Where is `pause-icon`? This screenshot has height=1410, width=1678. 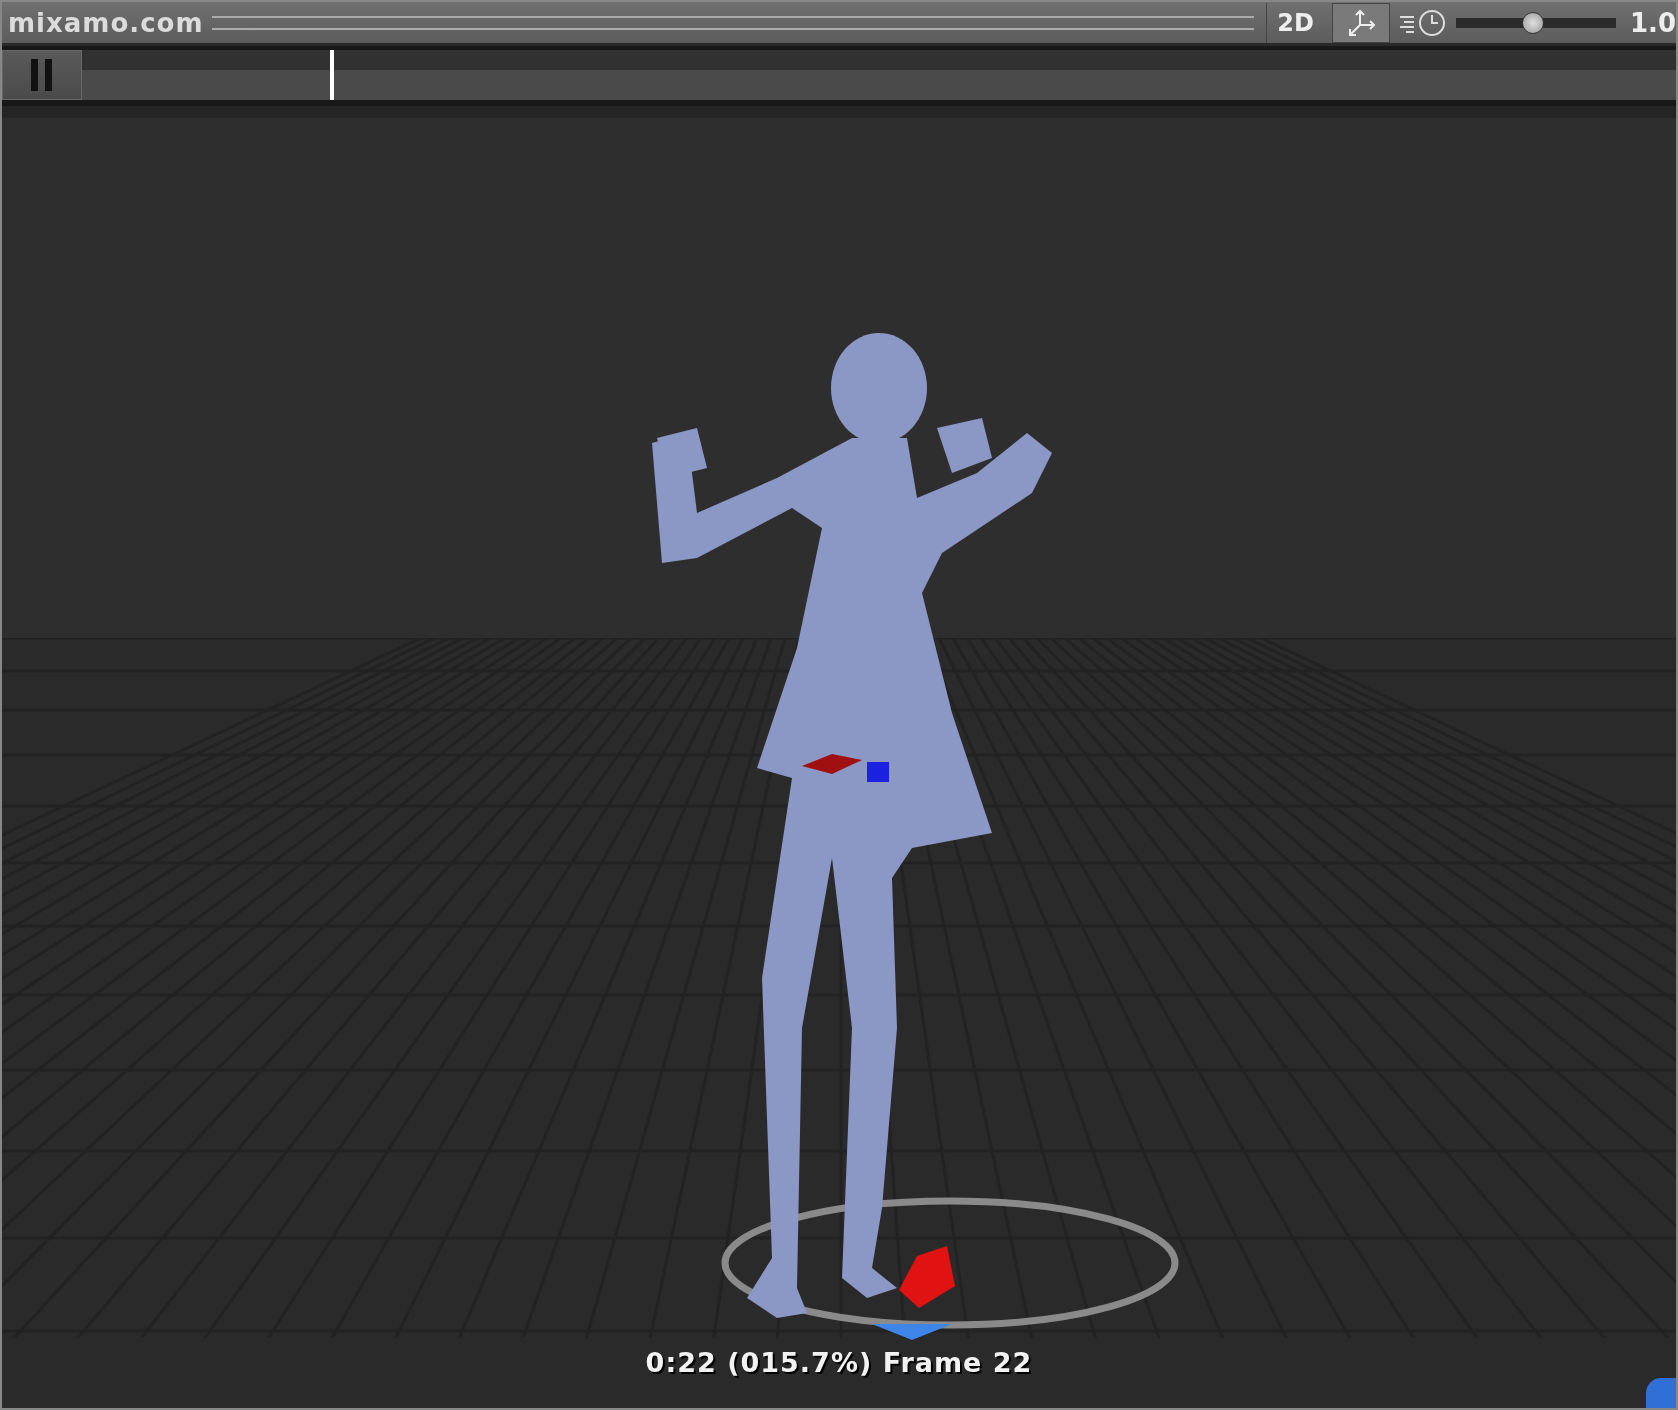 pause-icon is located at coordinates (42, 75).